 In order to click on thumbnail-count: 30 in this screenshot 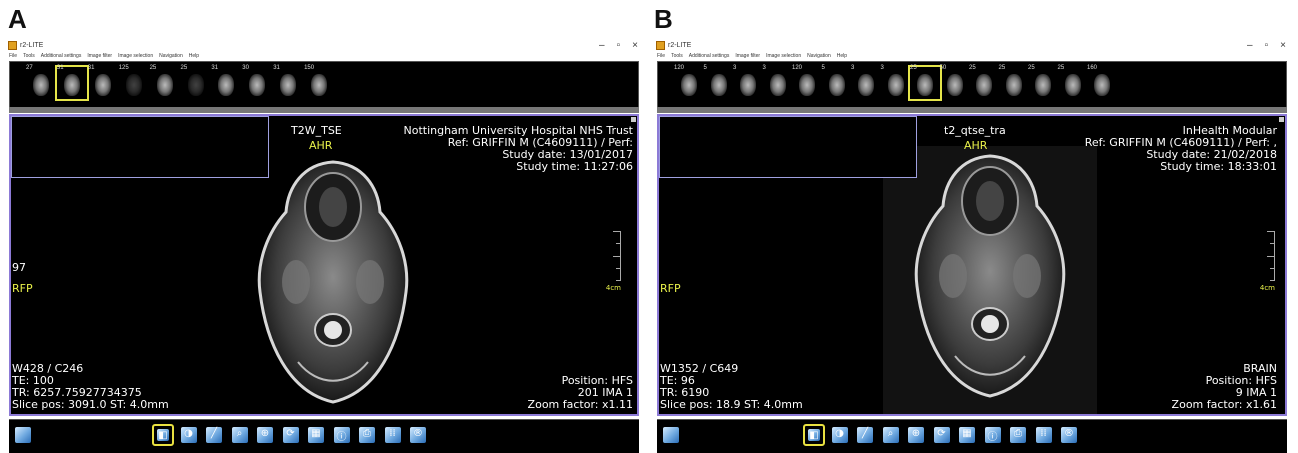, I will do `click(245, 68)`.